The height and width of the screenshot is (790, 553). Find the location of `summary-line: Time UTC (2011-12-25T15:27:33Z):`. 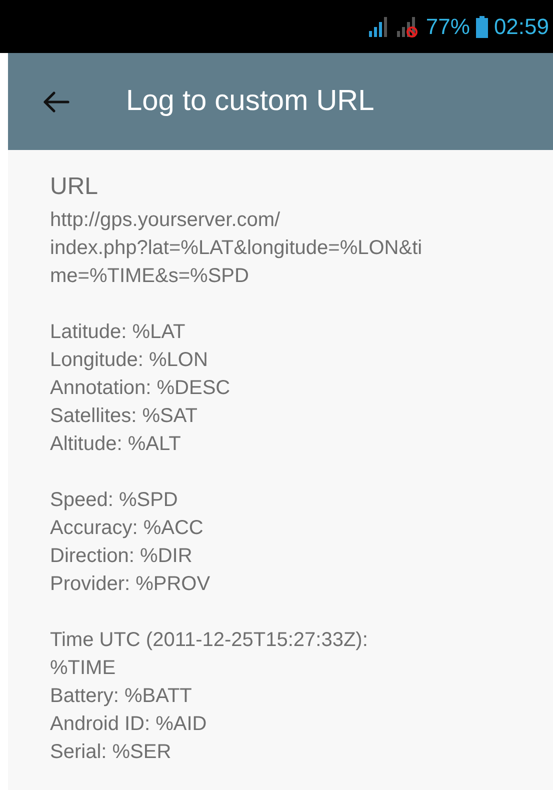

summary-line: Time UTC (2011-12-25T15:27:33Z): is located at coordinates (209, 640).